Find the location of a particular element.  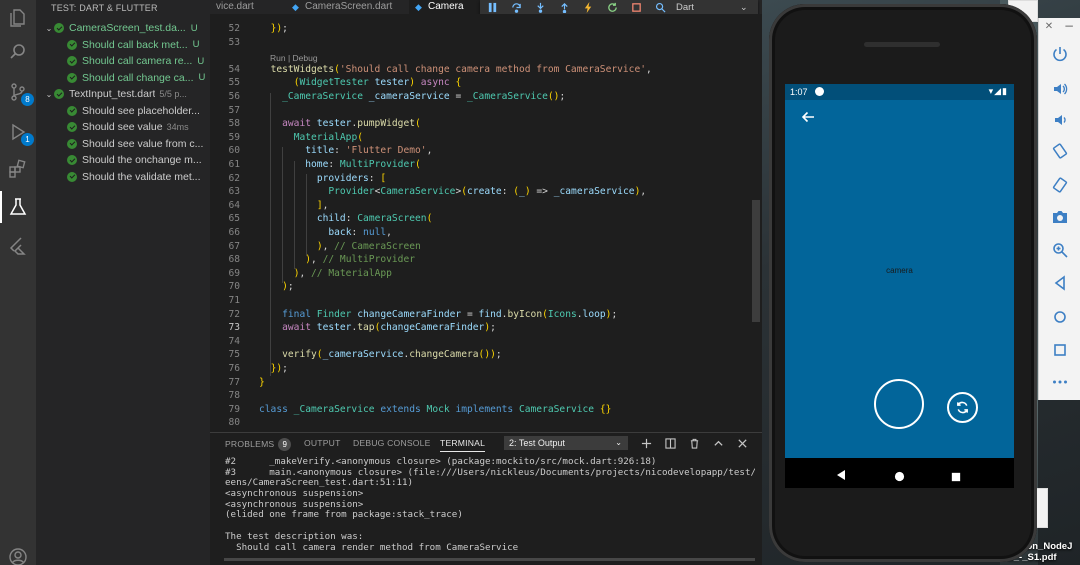

rotate-right-icon is located at coordinates (1060, 185).